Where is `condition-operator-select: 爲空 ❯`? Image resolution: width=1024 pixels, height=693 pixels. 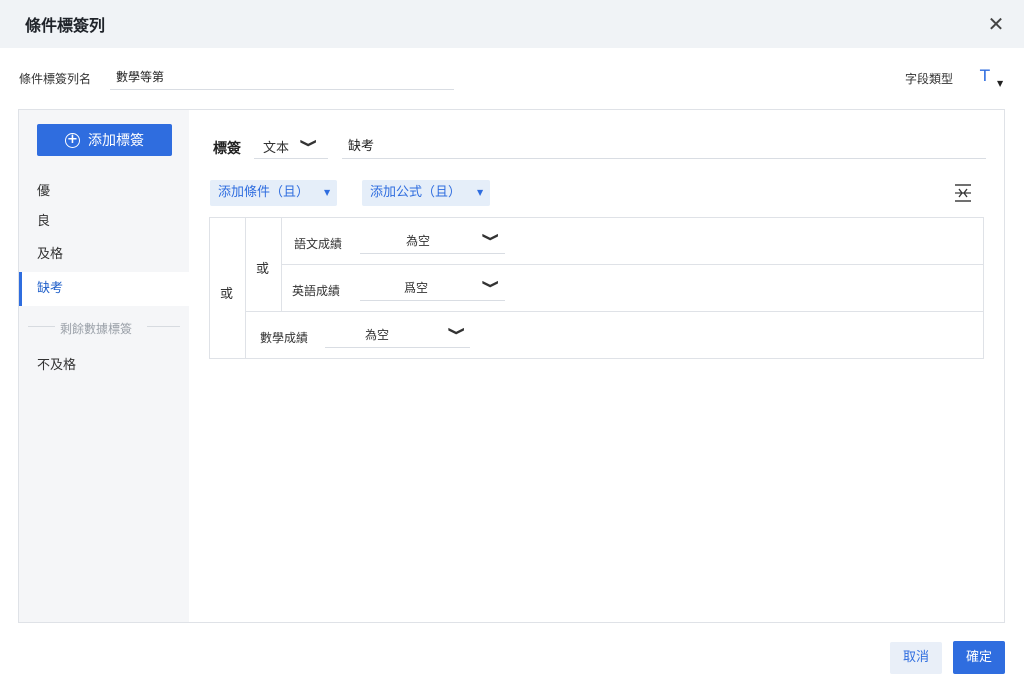
condition-operator-select: 爲空 ❯ is located at coordinates (432, 288).